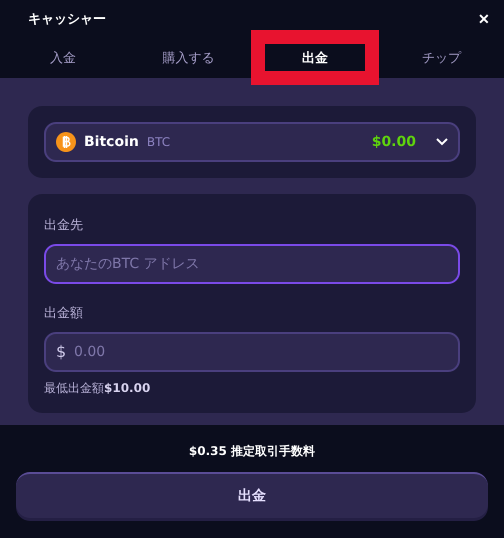 Image resolution: width=504 pixels, height=538 pixels. What do you see at coordinates (63, 58) in the screenshot?
I see `tab: 入金` at bounding box center [63, 58].